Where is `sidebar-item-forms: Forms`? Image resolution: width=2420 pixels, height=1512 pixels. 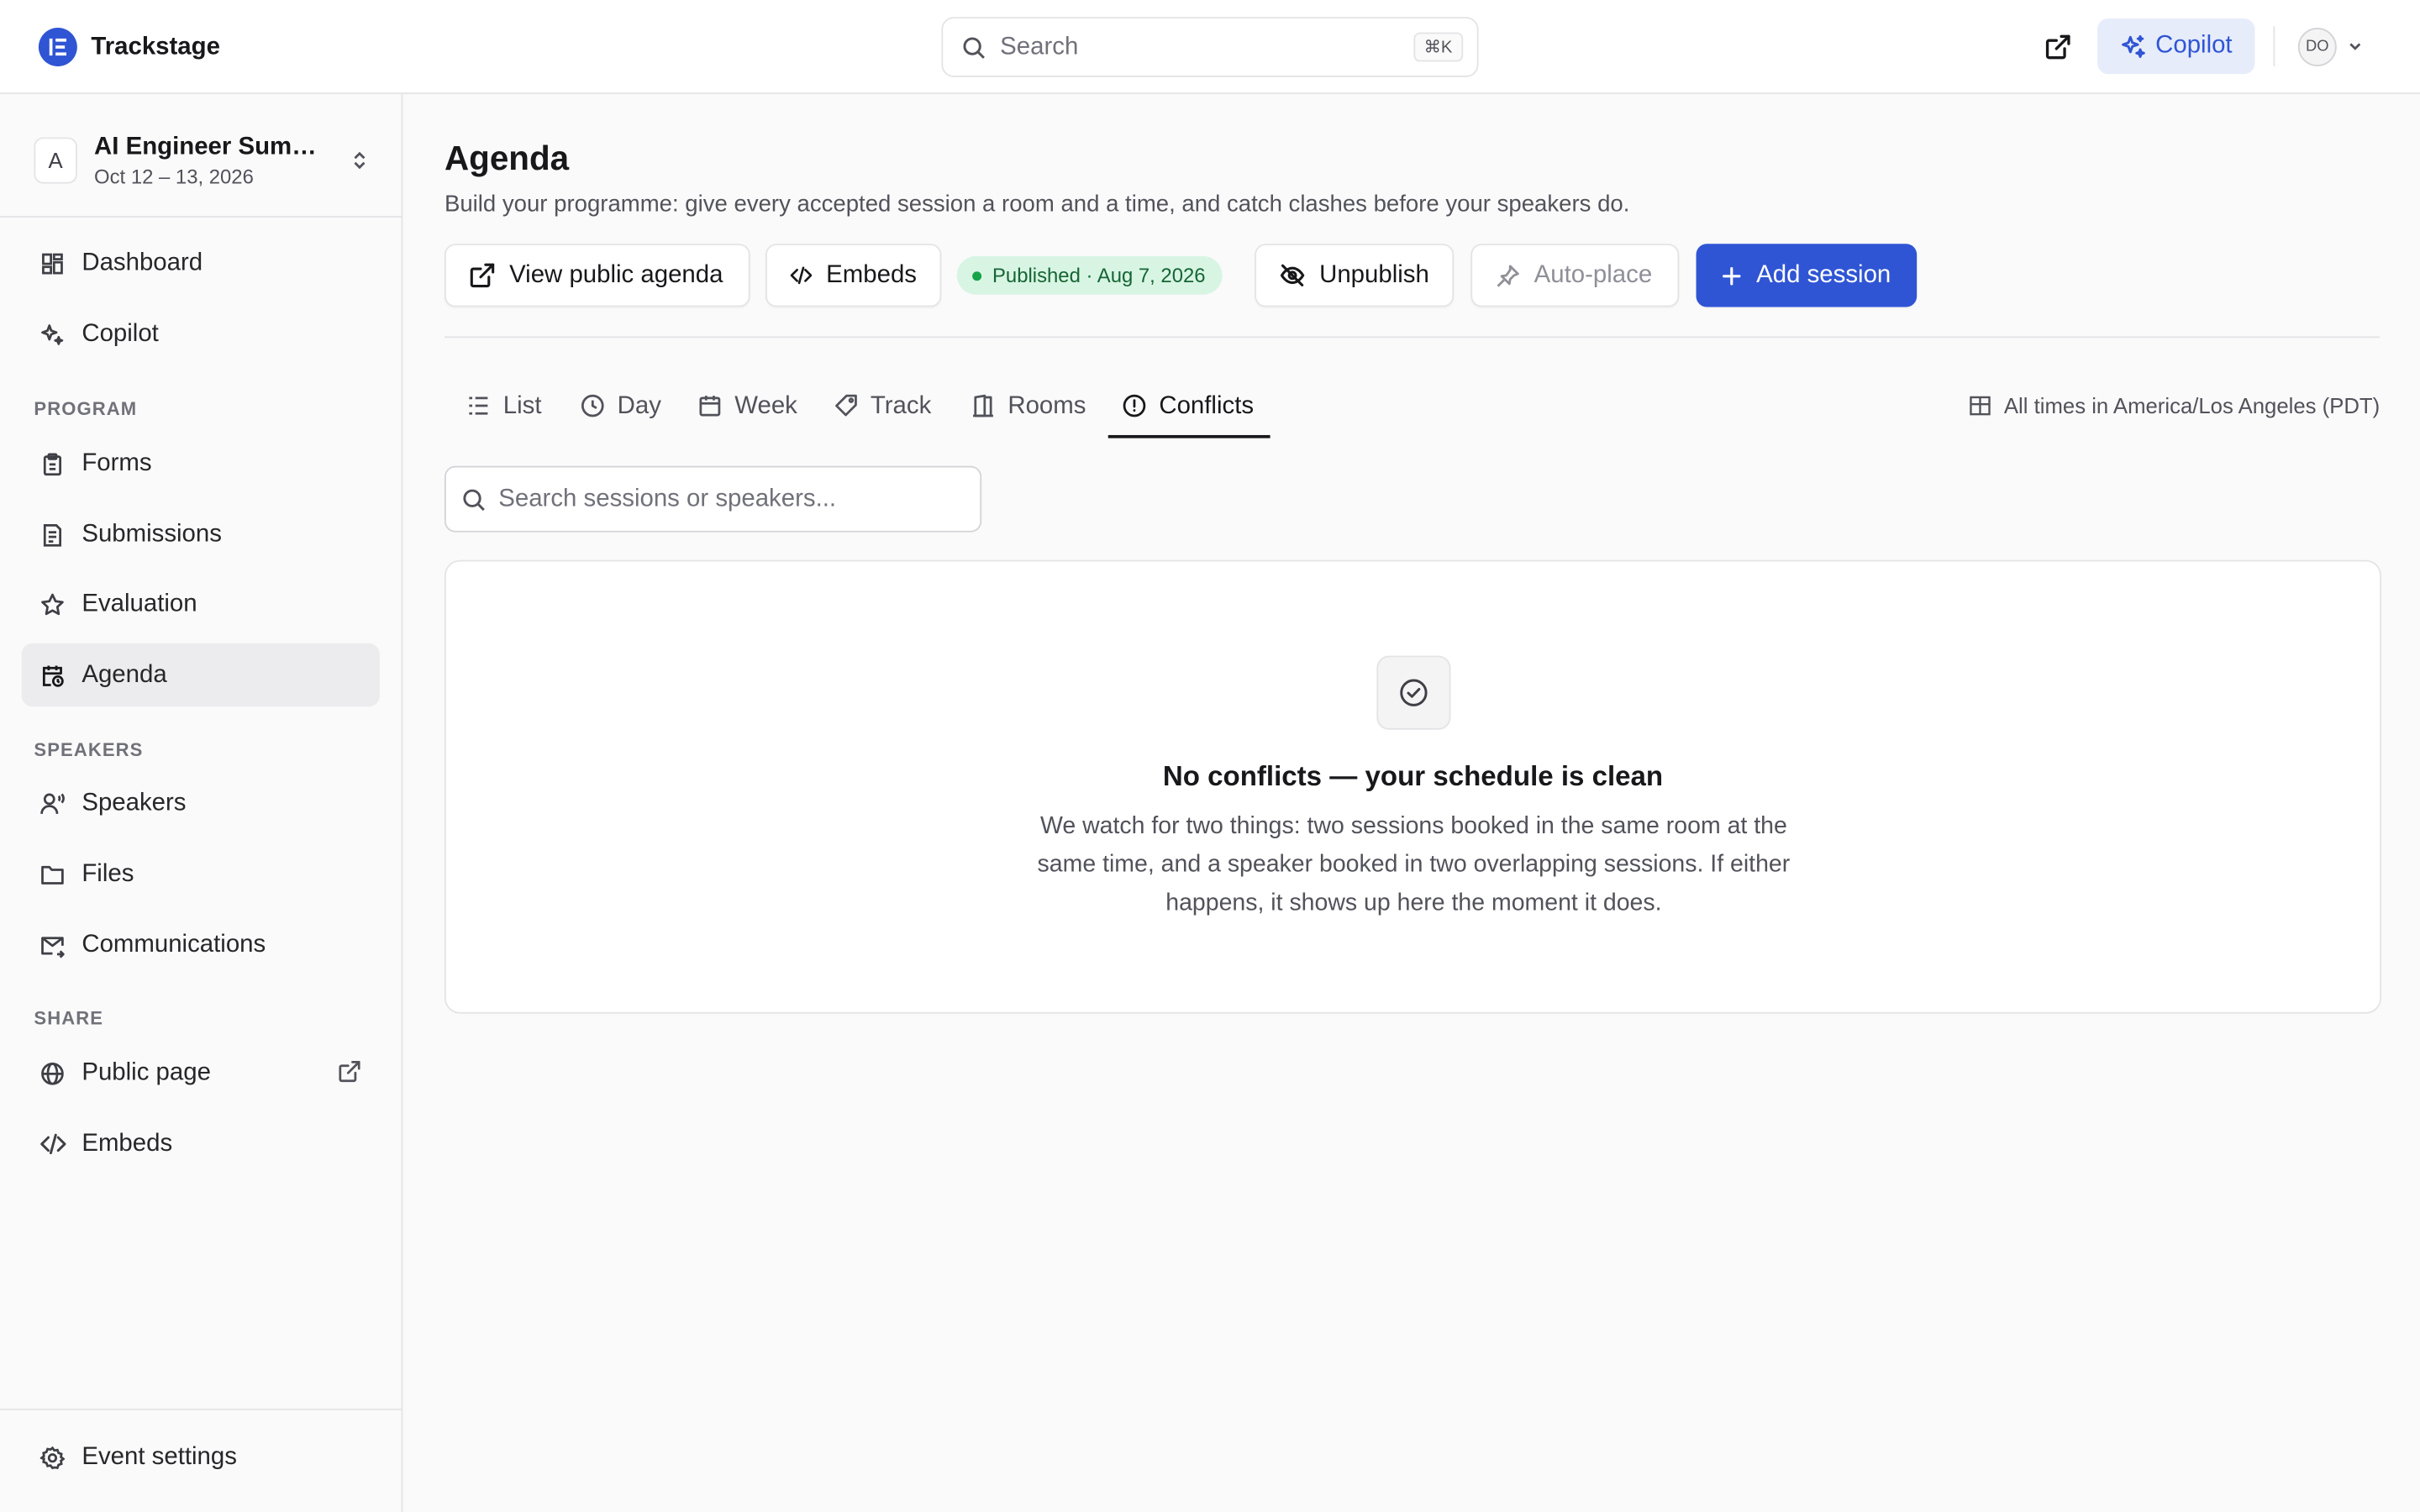
sidebar-item-forms: Forms is located at coordinates (201, 463).